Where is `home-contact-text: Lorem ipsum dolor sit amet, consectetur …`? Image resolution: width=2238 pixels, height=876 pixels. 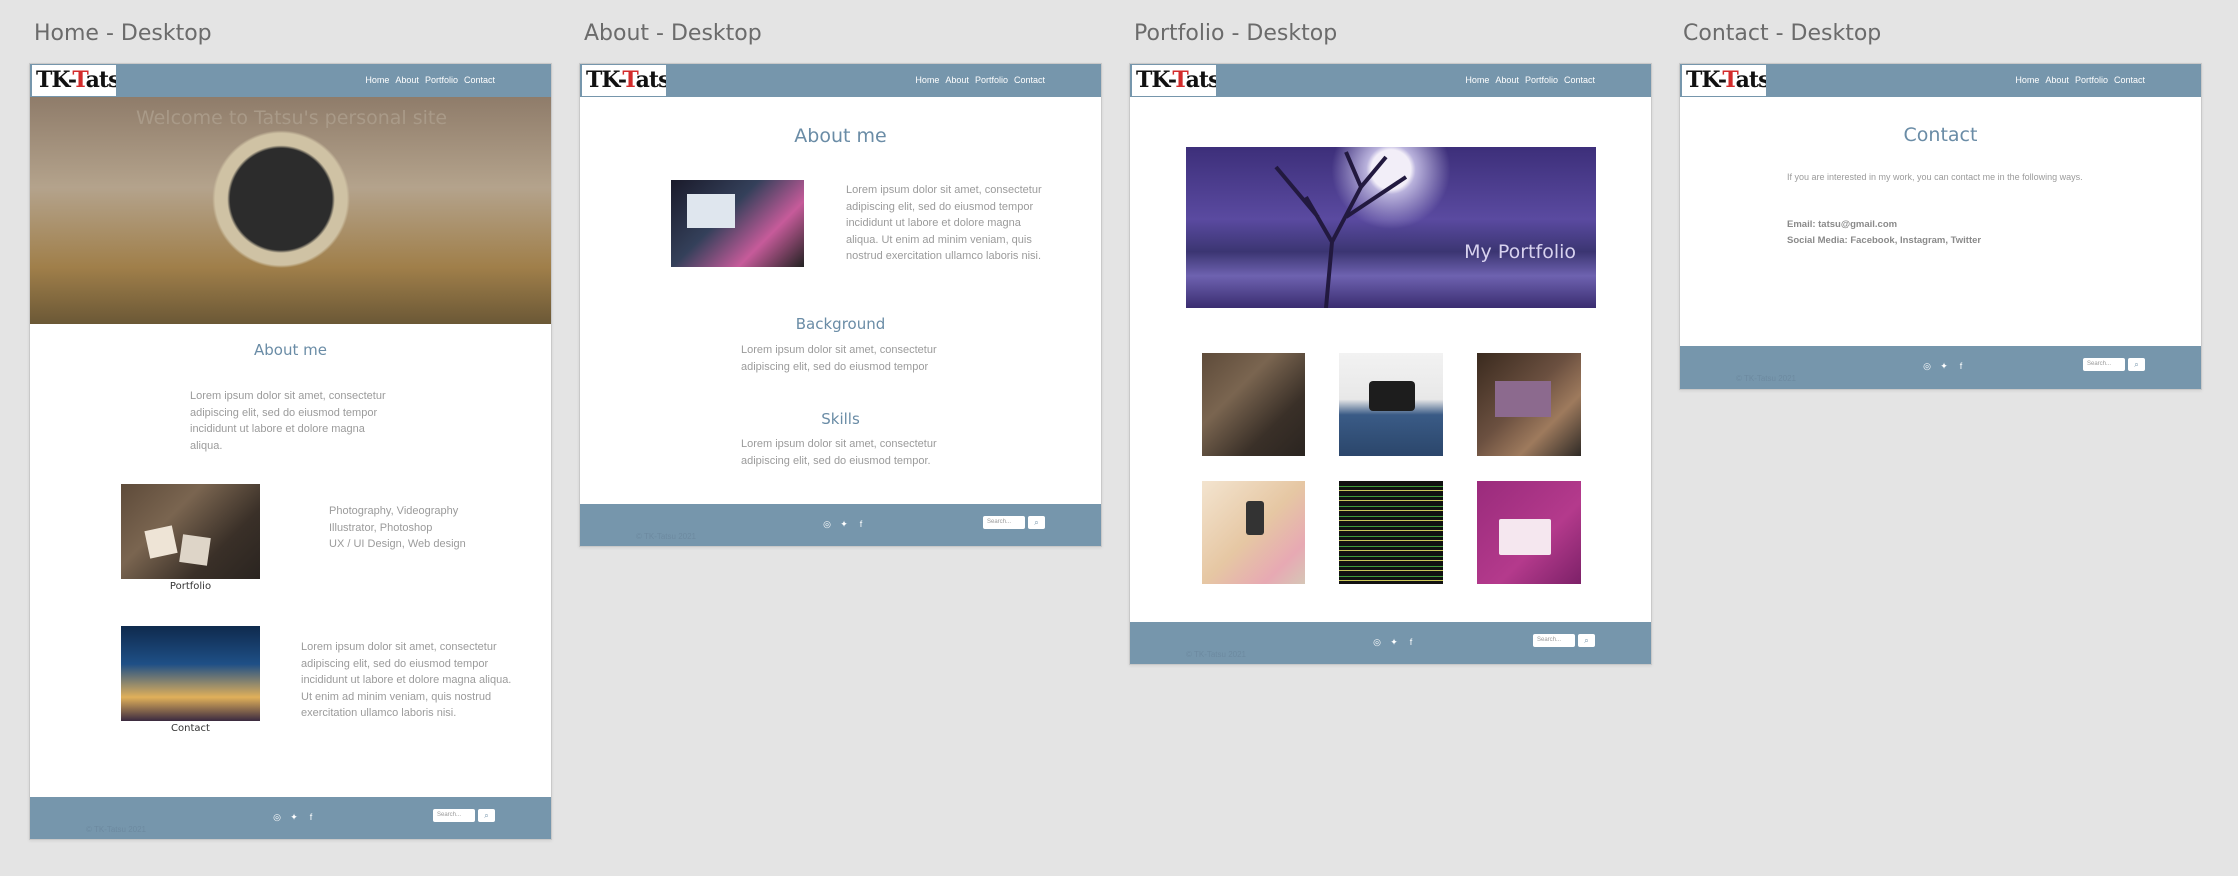 home-contact-text: Lorem ipsum dolor sit amet, consectetur … is located at coordinates (406, 680).